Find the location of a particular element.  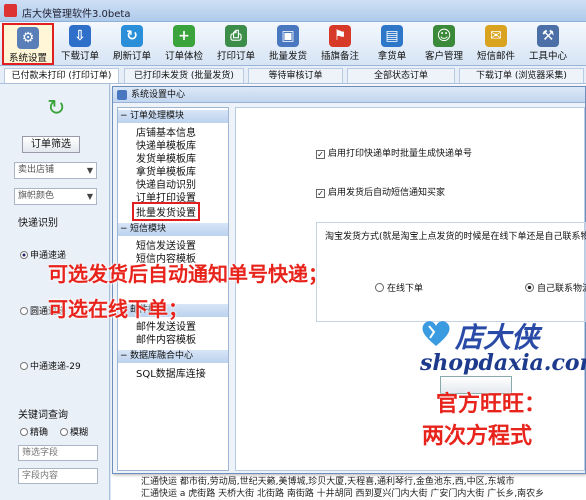

mail-icon: ✉ is located at coordinates (496, 36).